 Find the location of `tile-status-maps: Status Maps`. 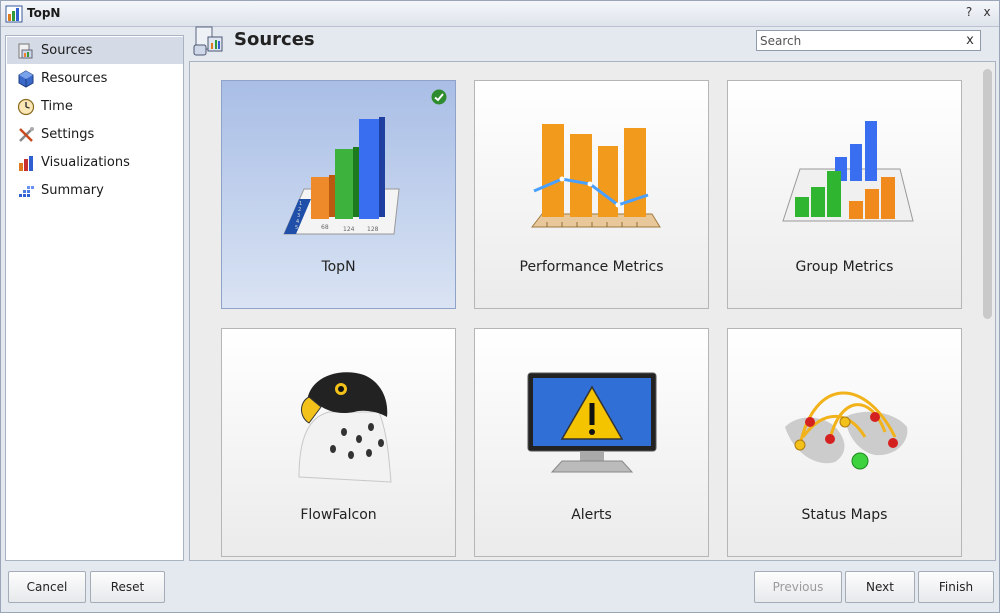

tile-status-maps: Status Maps is located at coordinates (844, 442).